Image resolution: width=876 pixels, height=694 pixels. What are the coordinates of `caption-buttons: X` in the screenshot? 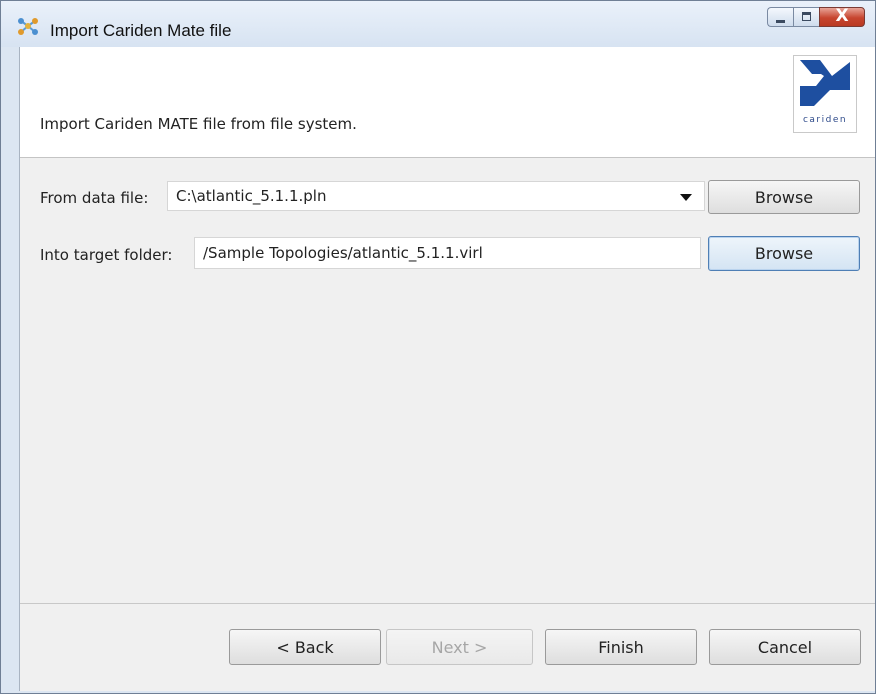 It's located at (816, 17).